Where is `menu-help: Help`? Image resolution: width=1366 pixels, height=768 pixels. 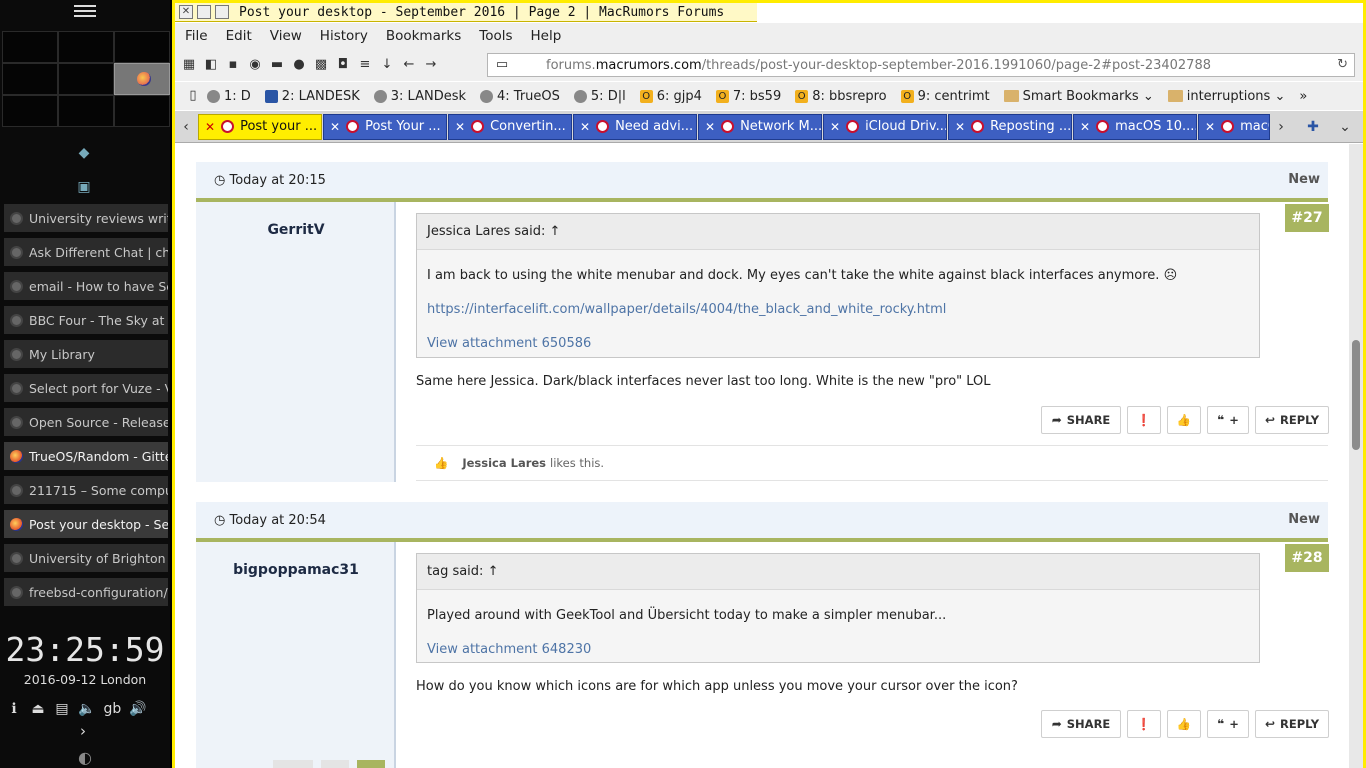
menu-help: Help is located at coordinates (546, 36).